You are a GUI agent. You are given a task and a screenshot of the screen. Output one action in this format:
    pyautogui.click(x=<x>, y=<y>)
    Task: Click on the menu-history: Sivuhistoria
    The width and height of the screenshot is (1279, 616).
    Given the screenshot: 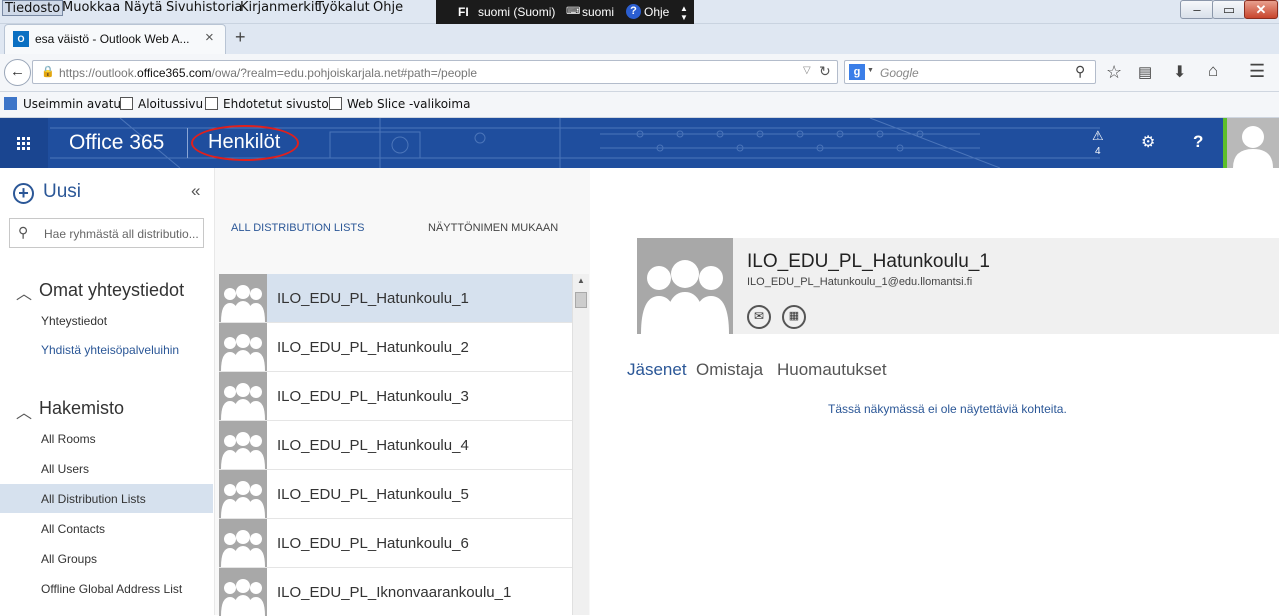 What is the action you would take?
    pyautogui.click(x=204, y=8)
    